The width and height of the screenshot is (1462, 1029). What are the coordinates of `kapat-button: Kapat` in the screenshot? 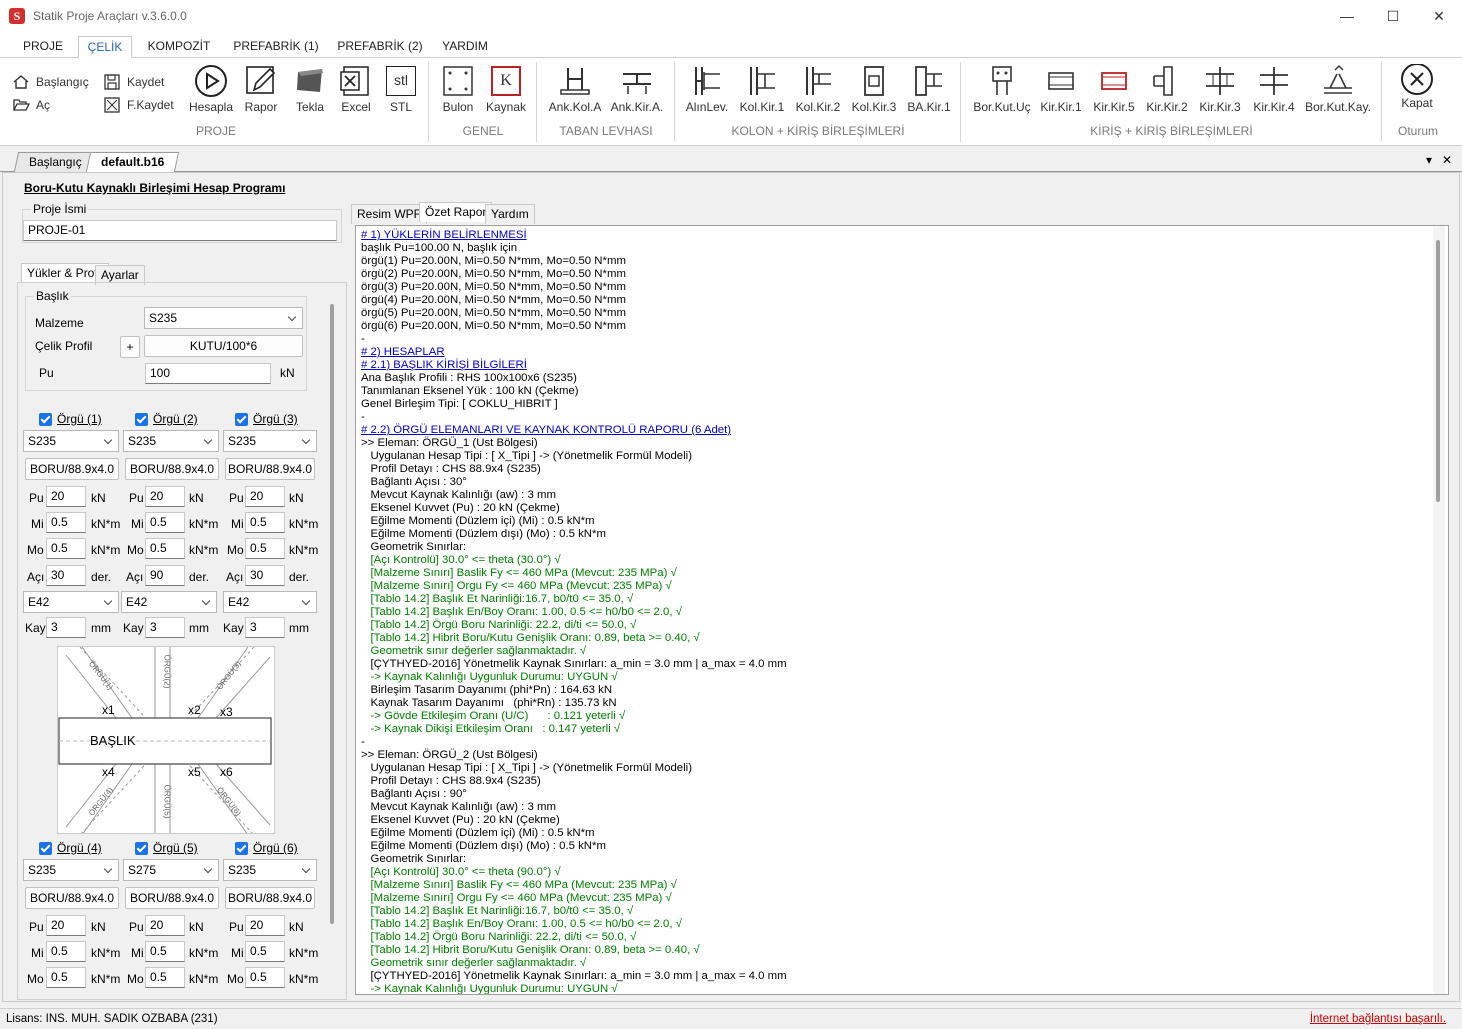 It's located at (1417, 86).